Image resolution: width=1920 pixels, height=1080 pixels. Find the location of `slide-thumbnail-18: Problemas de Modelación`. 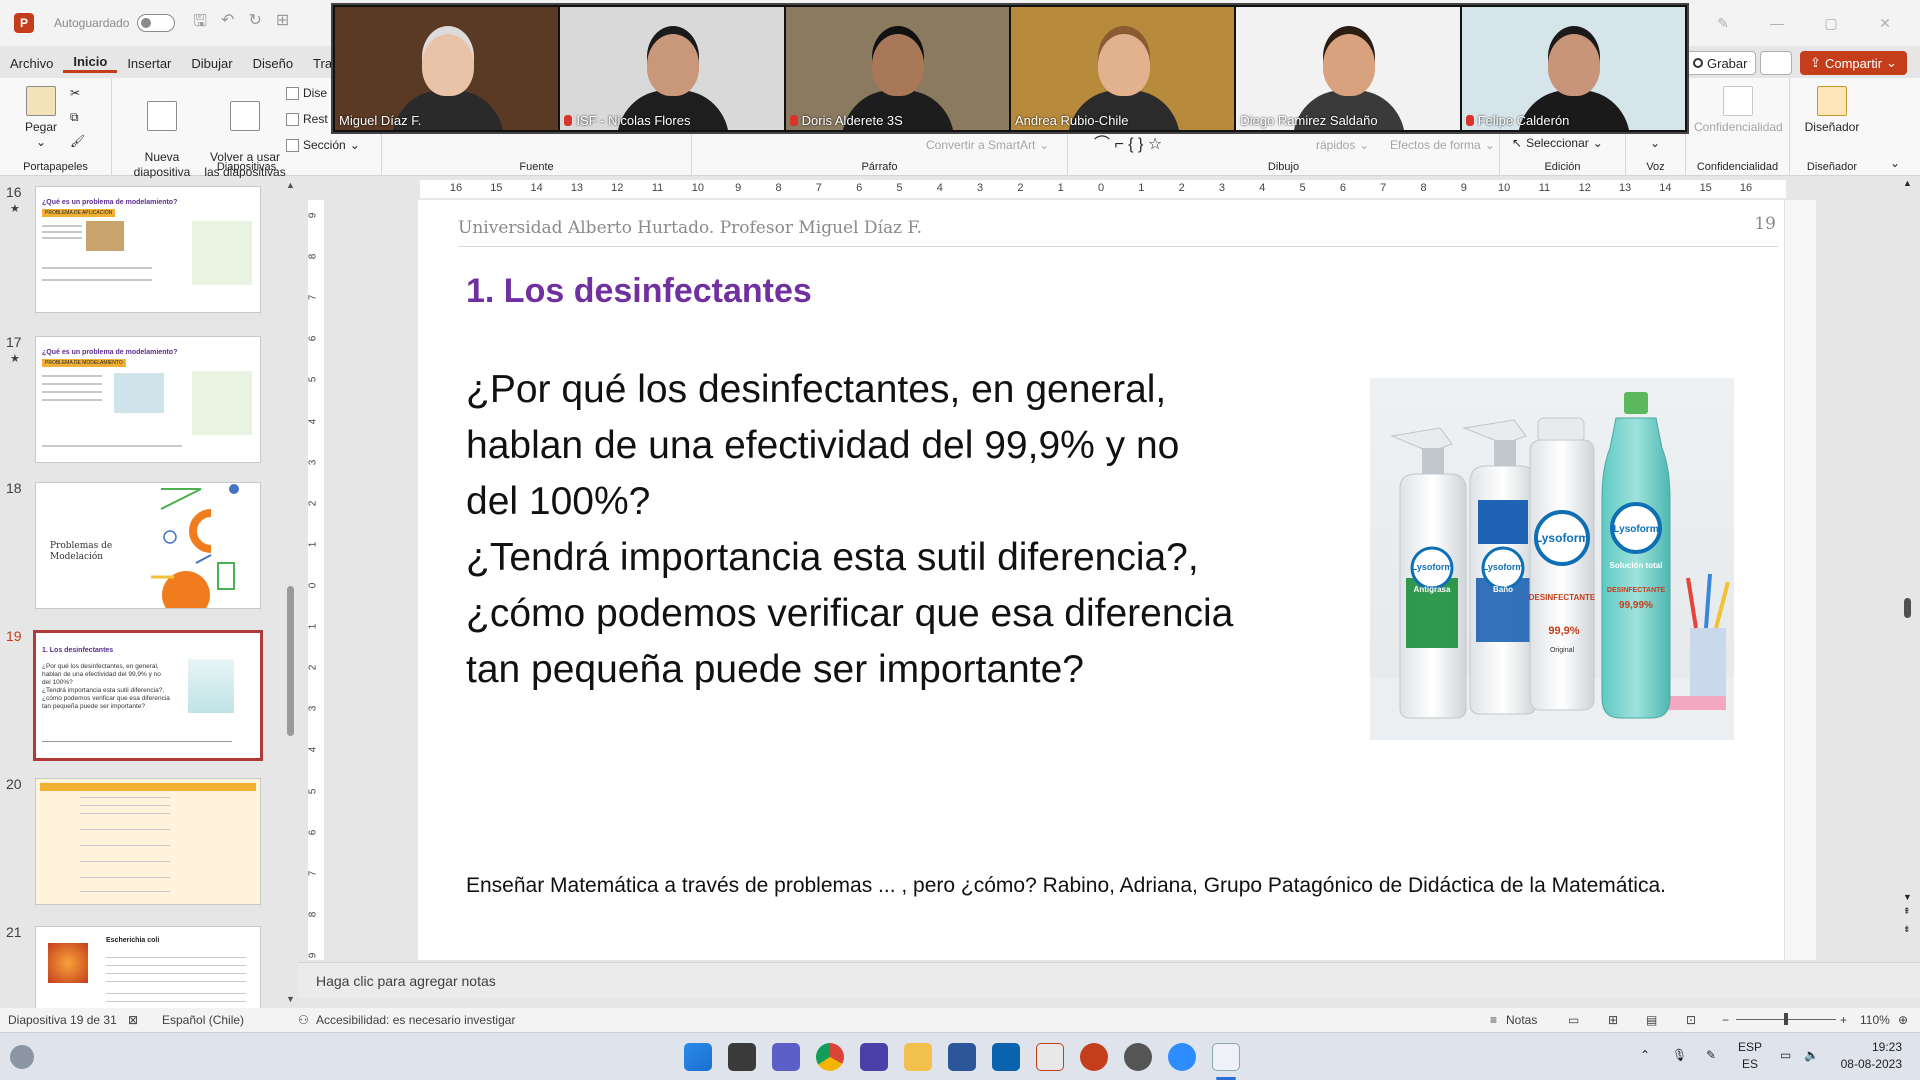

slide-thumbnail-18: Problemas de Modelación is located at coordinates (148, 545).